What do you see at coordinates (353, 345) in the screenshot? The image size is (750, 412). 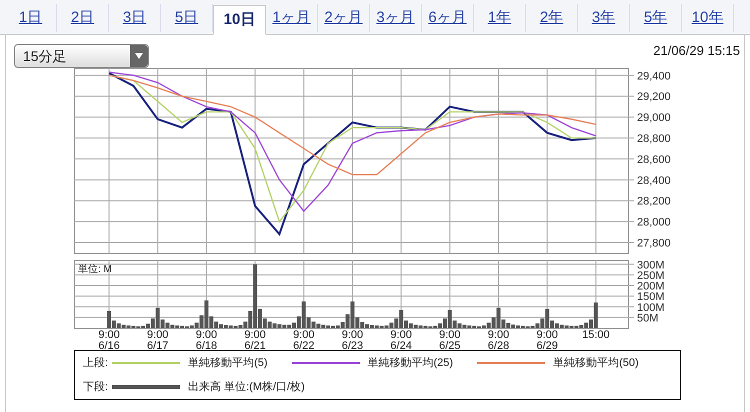 I see `date-label: 6/23` at bounding box center [353, 345].